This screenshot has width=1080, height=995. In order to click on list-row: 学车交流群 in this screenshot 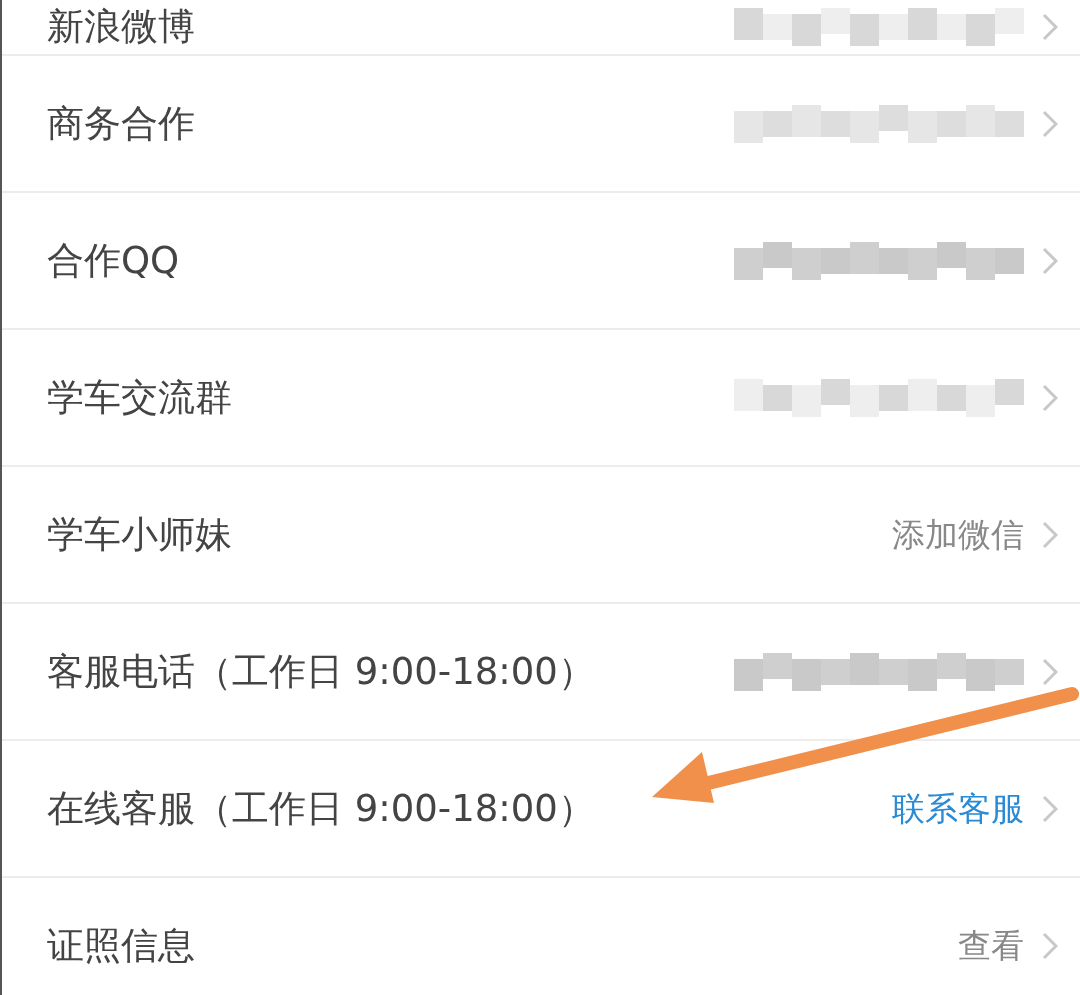, I will do `click(541, 398)`.